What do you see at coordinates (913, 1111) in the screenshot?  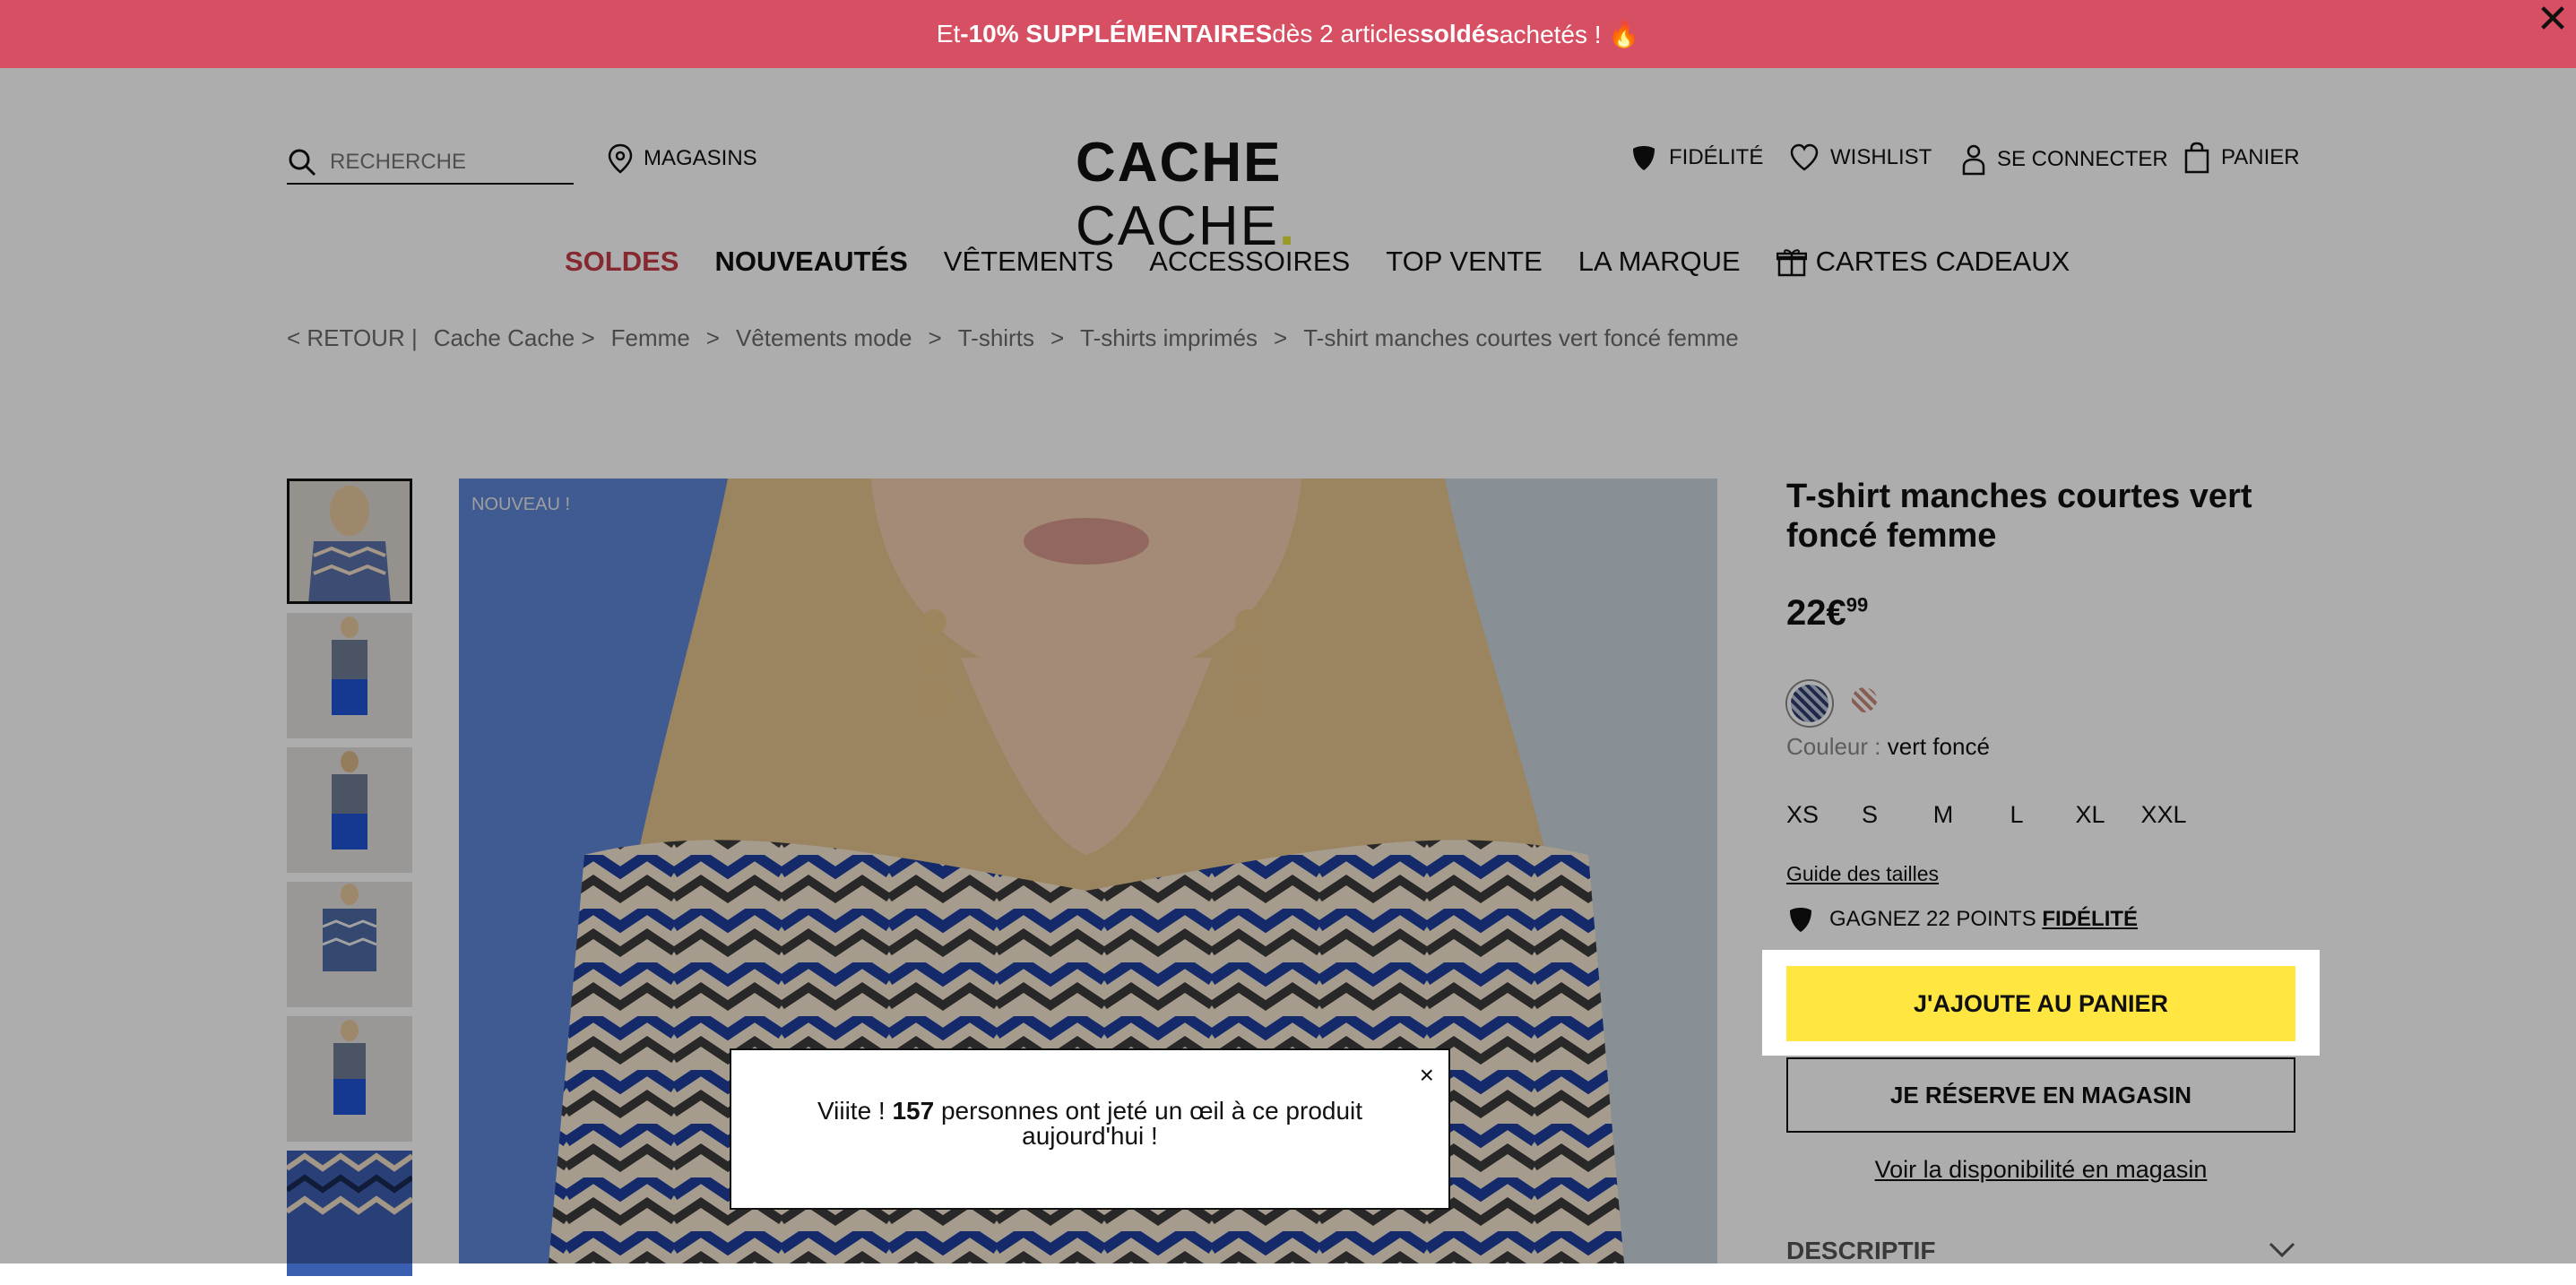 I see `popup-count: 157` at bounding box center [913, 1111].